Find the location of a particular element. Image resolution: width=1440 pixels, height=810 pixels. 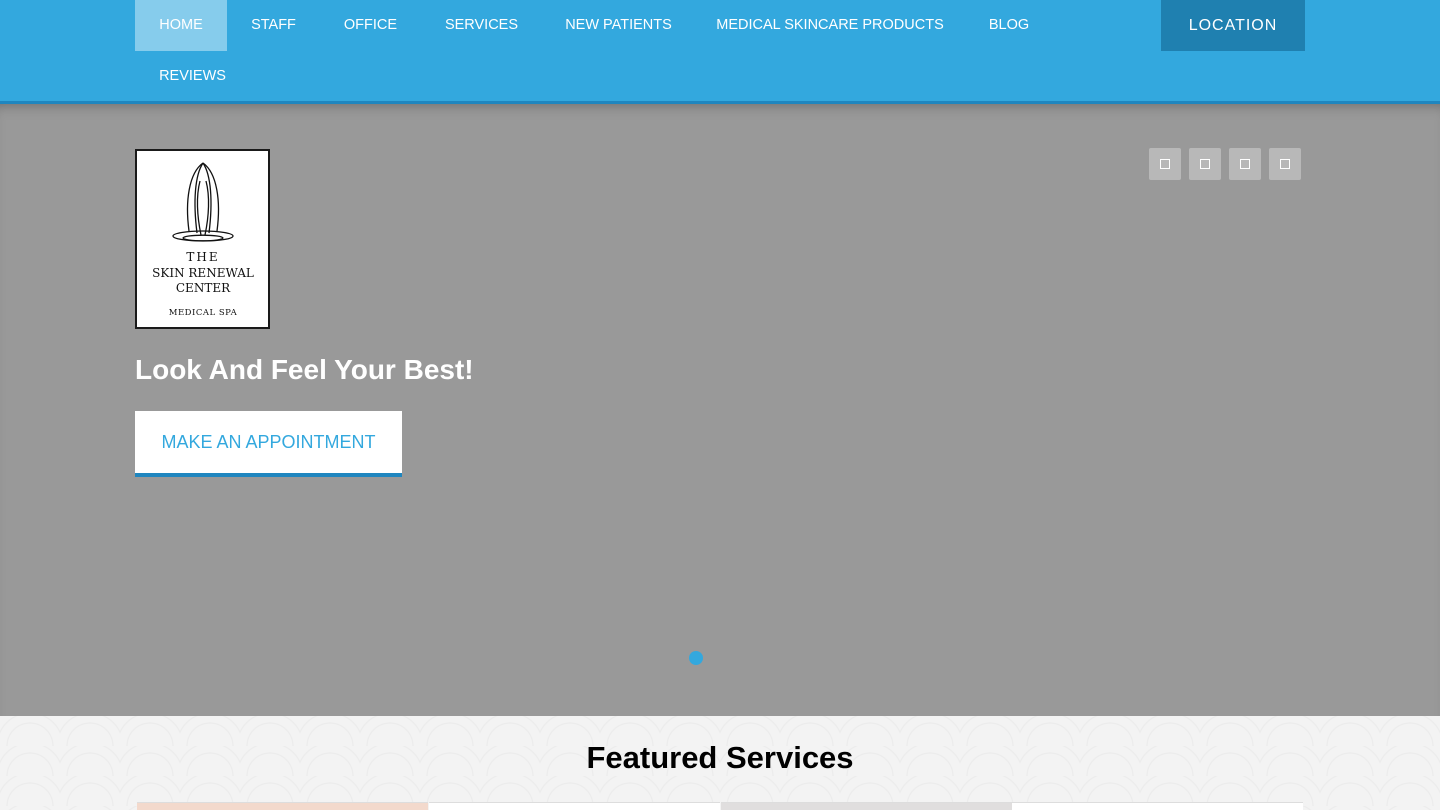

fountain-logo-graphic: THE SKIN RENEWAL CENTER MEDICAL SPA is located at coordinates (203, 240).